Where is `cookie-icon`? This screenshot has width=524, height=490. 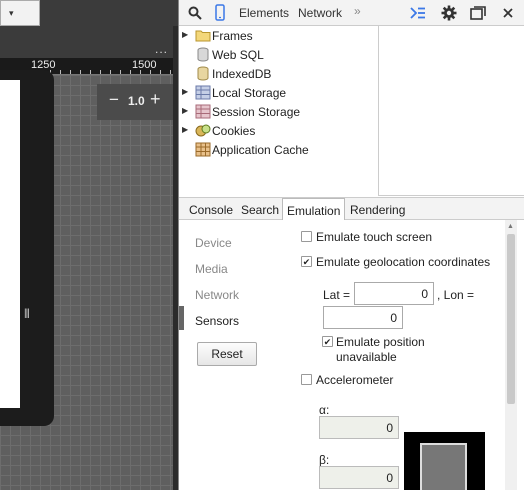
cookie-icon is located at coordinates (203, 130).